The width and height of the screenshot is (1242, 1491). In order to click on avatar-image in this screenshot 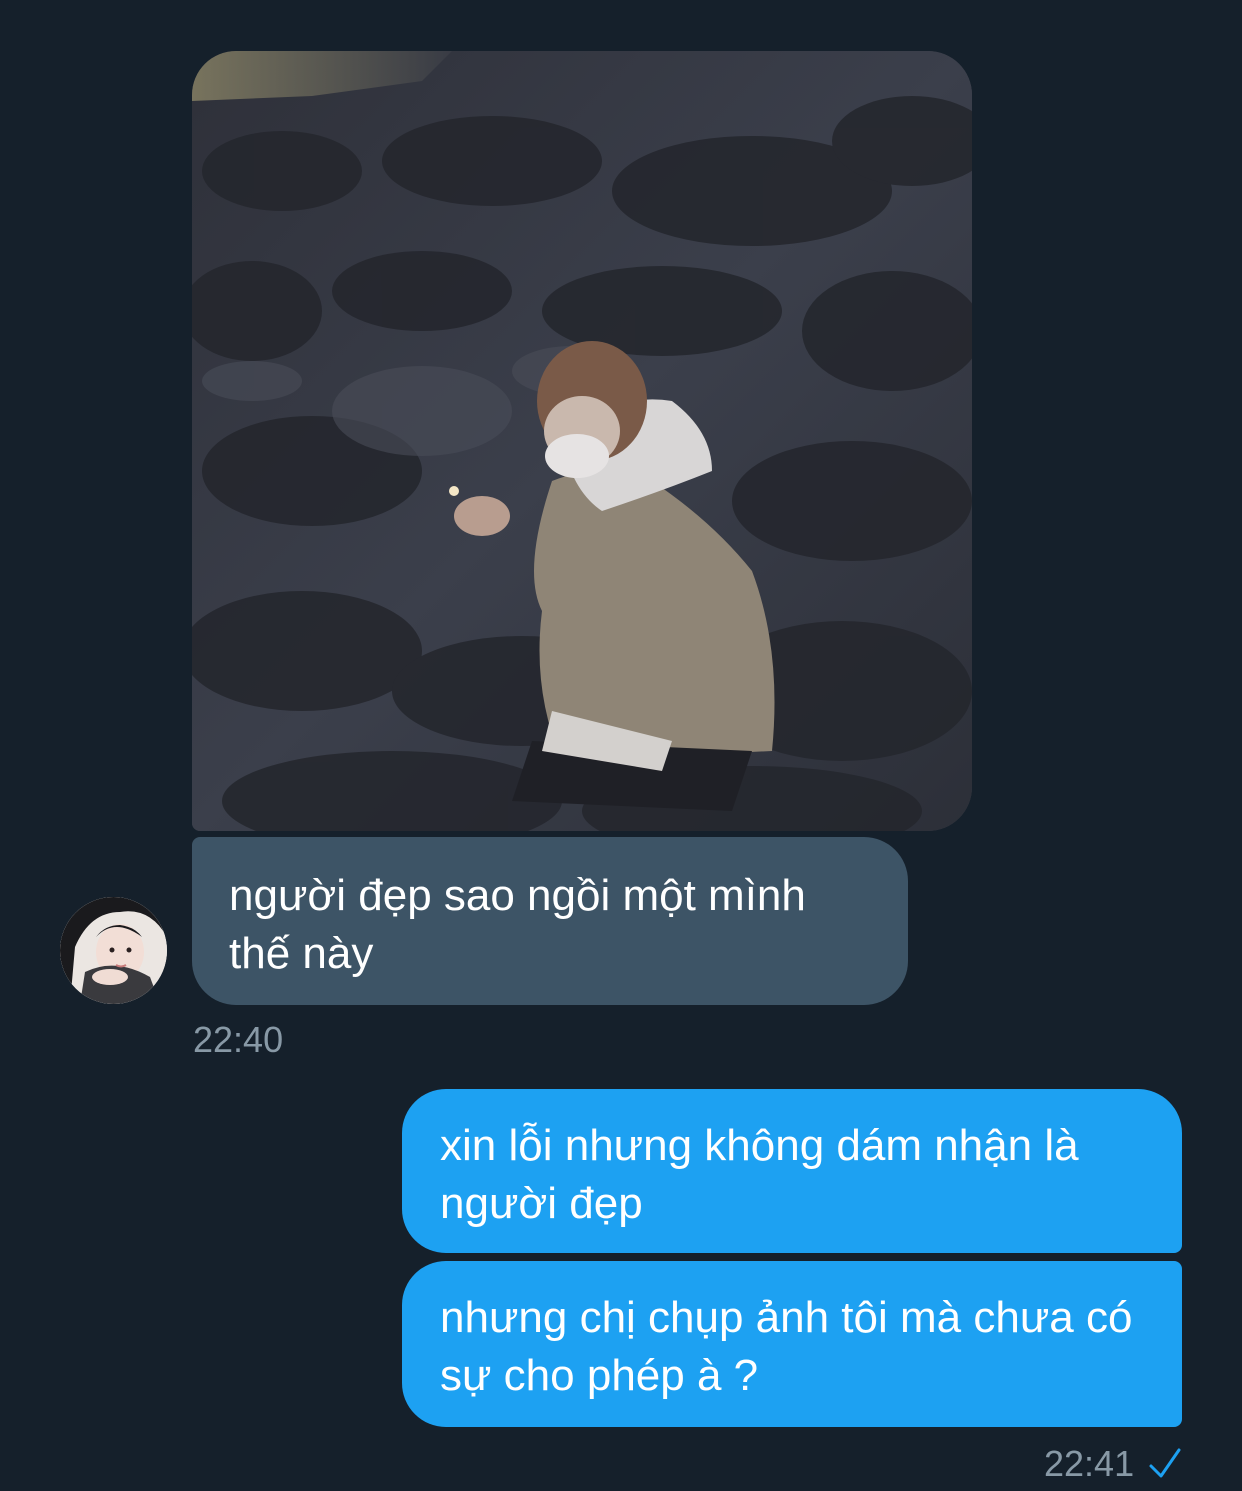, I will do `click(113, 950)`.